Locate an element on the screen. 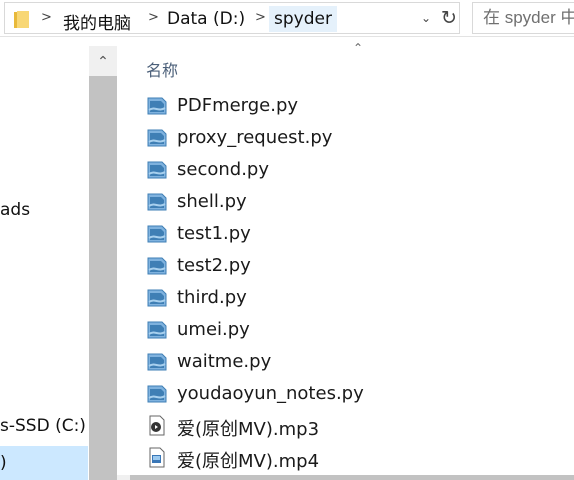  file-name: youdaoyun_notes.py is located at coordinates (270, 393).